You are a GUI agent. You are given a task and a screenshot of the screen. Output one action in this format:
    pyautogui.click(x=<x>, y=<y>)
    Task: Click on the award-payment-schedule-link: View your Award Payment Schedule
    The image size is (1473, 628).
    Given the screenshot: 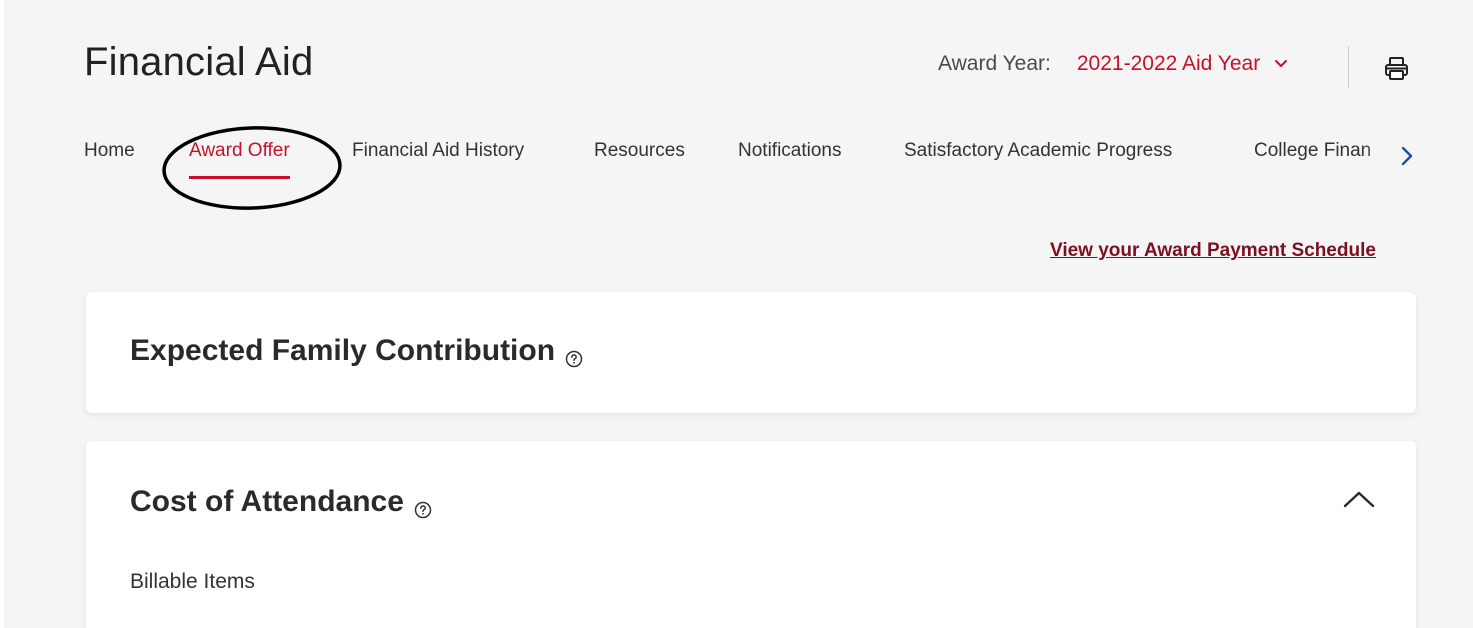 What is the action you would take?
    pyautogui.click(x=1213, y=251)
    